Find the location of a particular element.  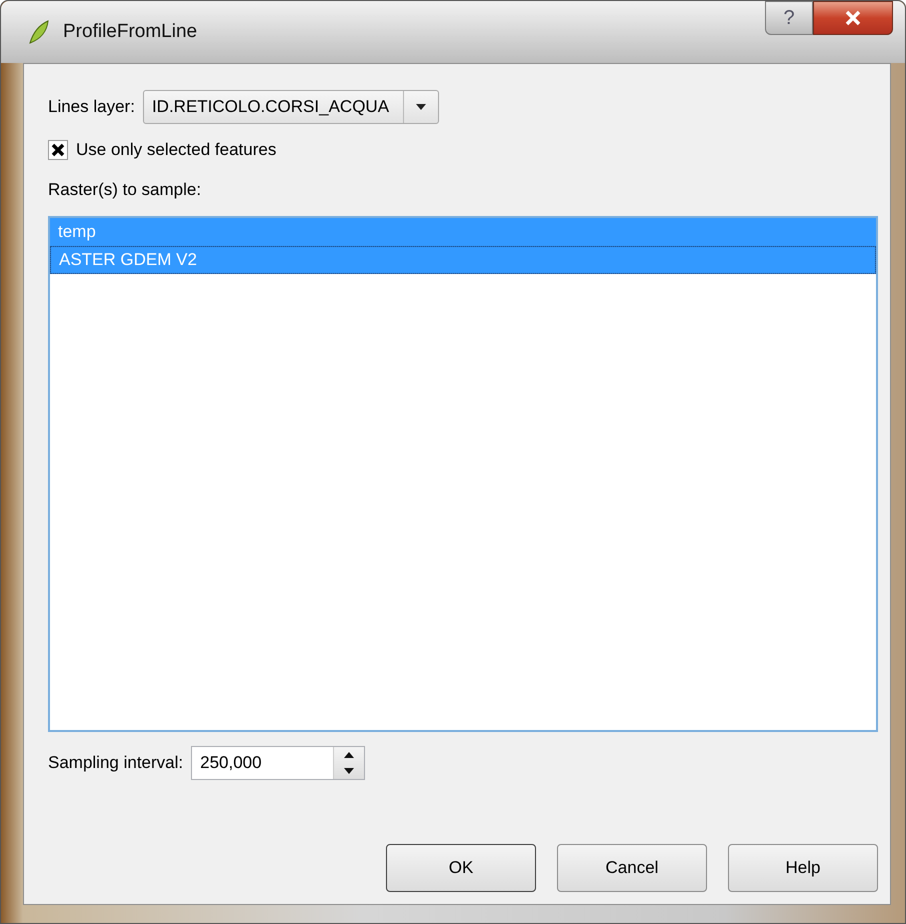

close-button is located at coordinates (853, 18).